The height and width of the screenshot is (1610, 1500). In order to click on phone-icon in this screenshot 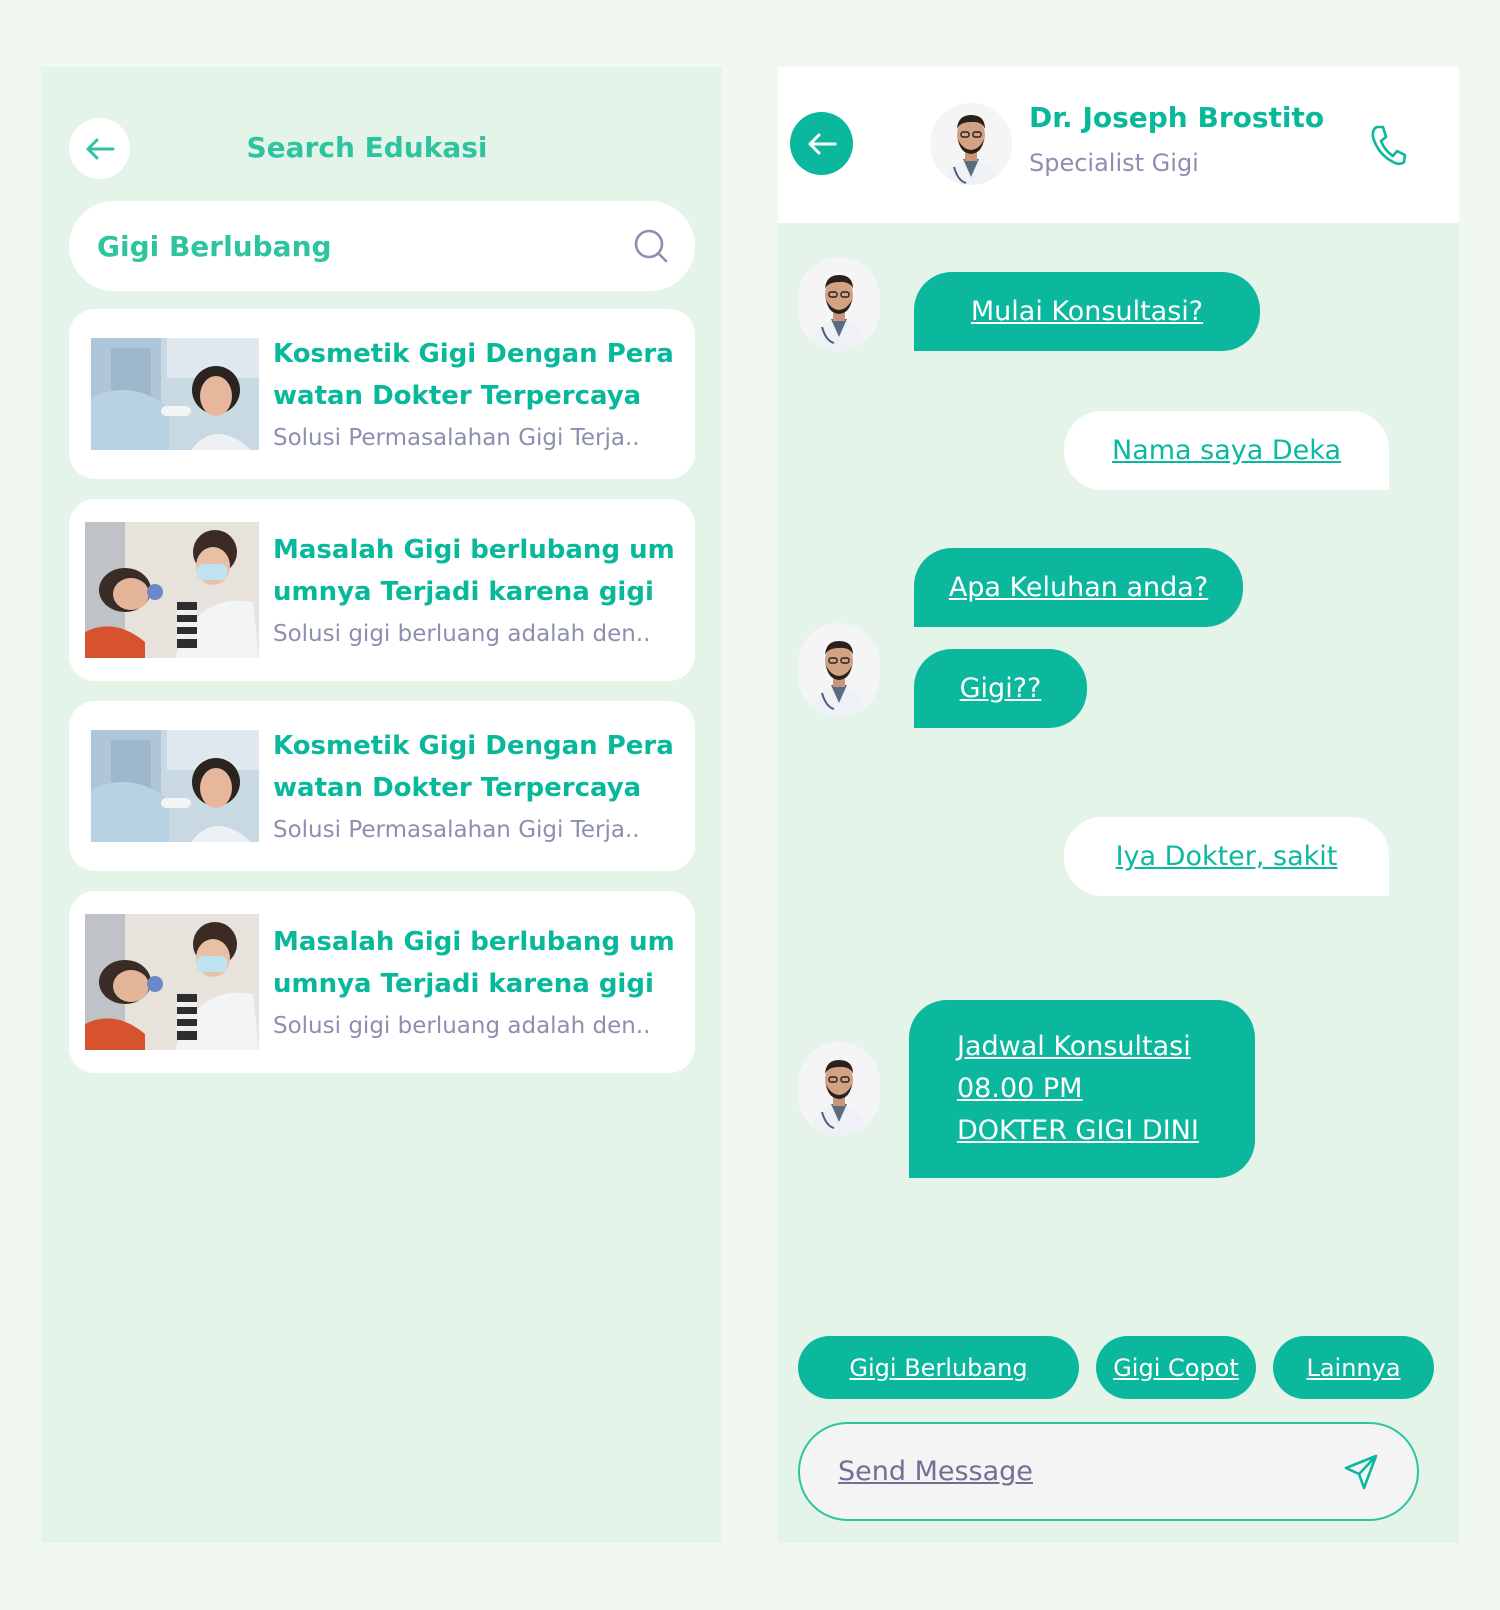, I will do `click(1388, 145)`.